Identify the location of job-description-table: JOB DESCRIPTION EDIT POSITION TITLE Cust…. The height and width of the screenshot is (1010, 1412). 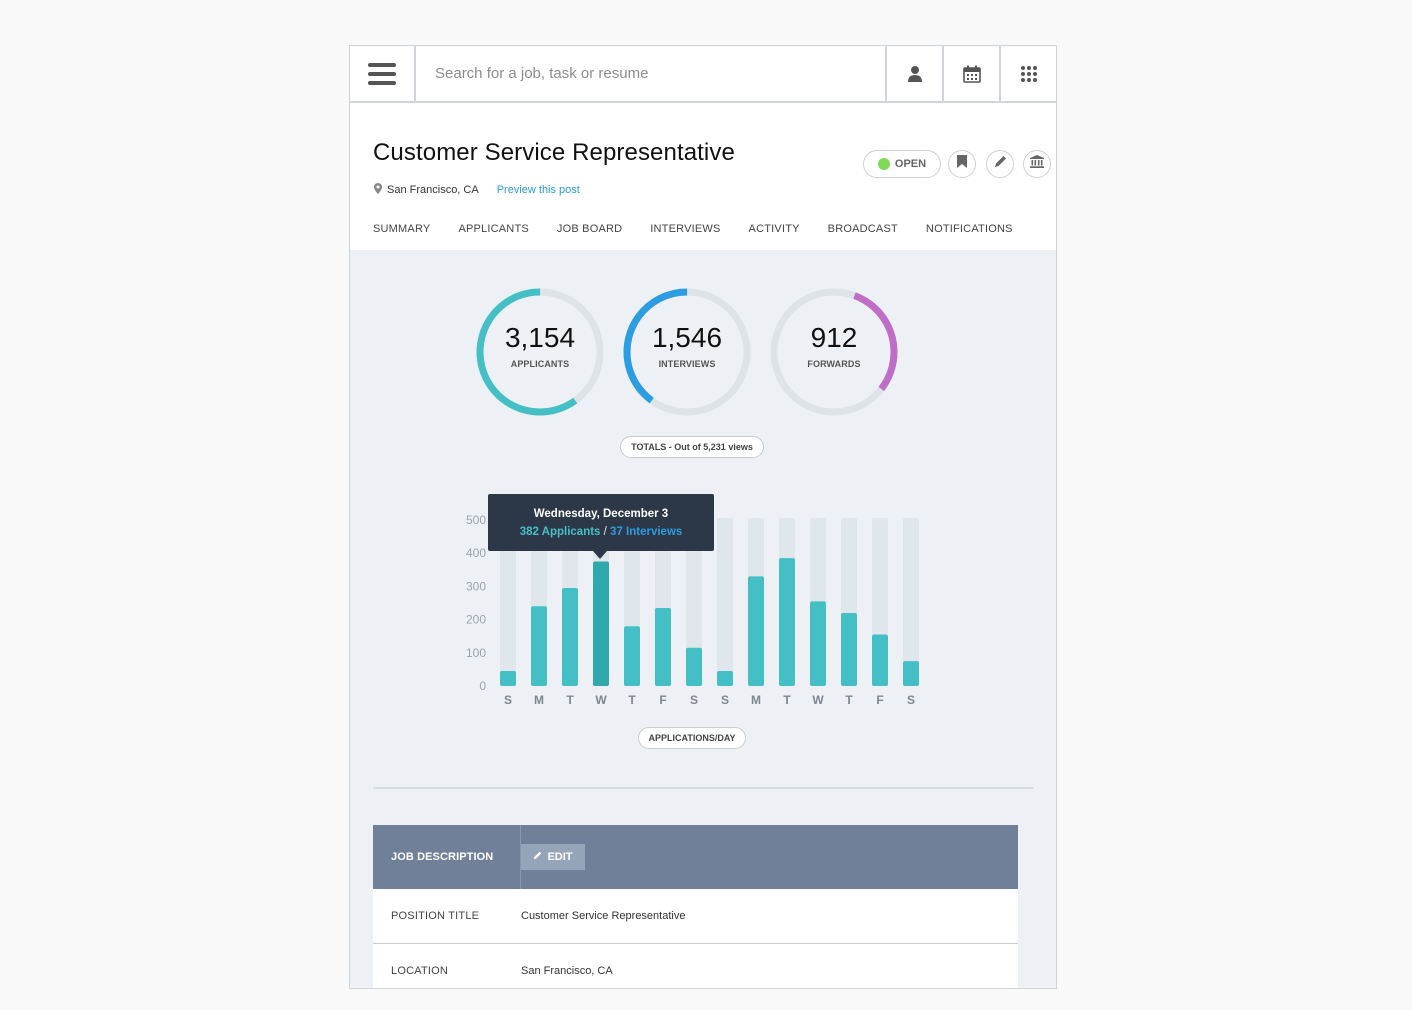
(695, 906).